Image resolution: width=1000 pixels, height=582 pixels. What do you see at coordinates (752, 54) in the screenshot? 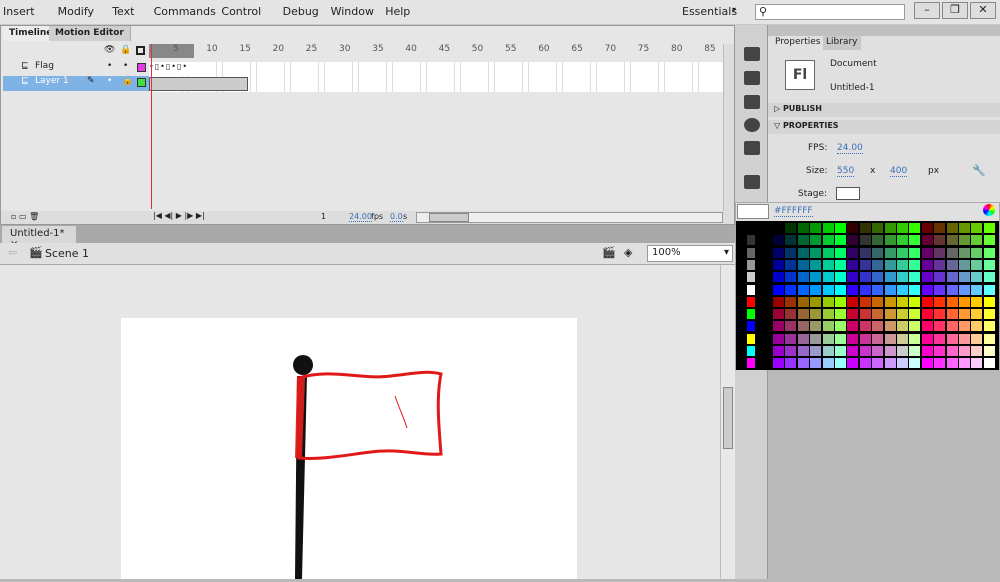
I see `color-icon` at bounding box center [752, 54].